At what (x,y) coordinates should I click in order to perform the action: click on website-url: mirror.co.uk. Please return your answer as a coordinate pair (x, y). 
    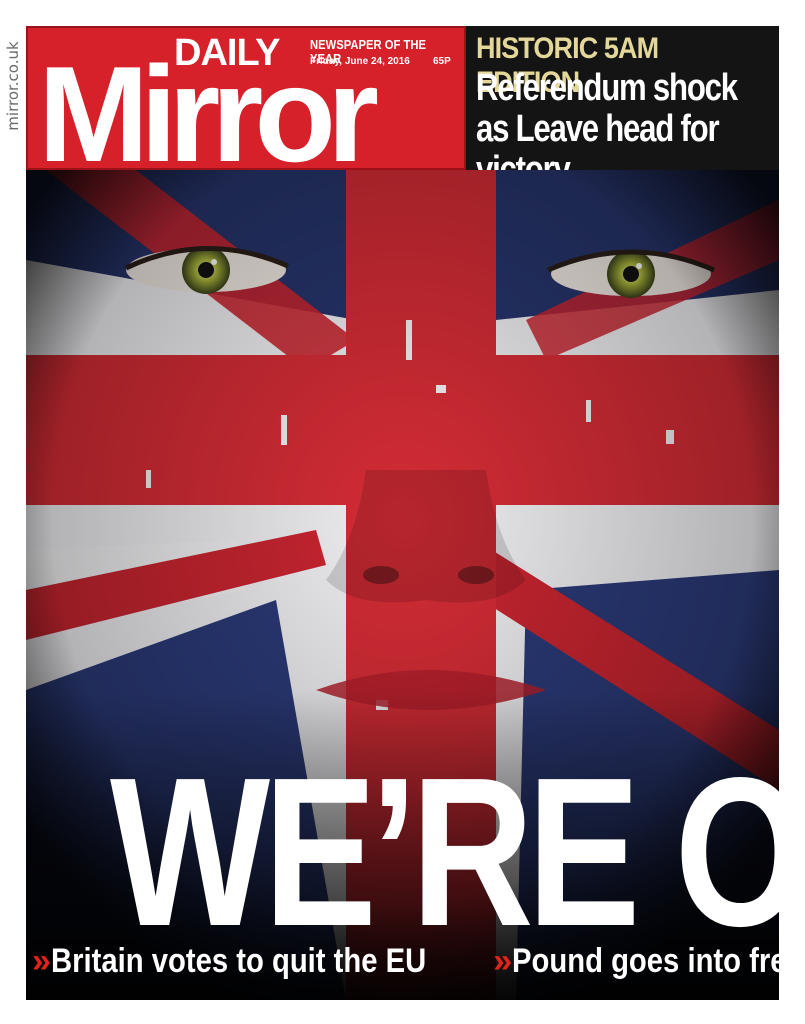
    Looking at the image, I should click on (13, 86).